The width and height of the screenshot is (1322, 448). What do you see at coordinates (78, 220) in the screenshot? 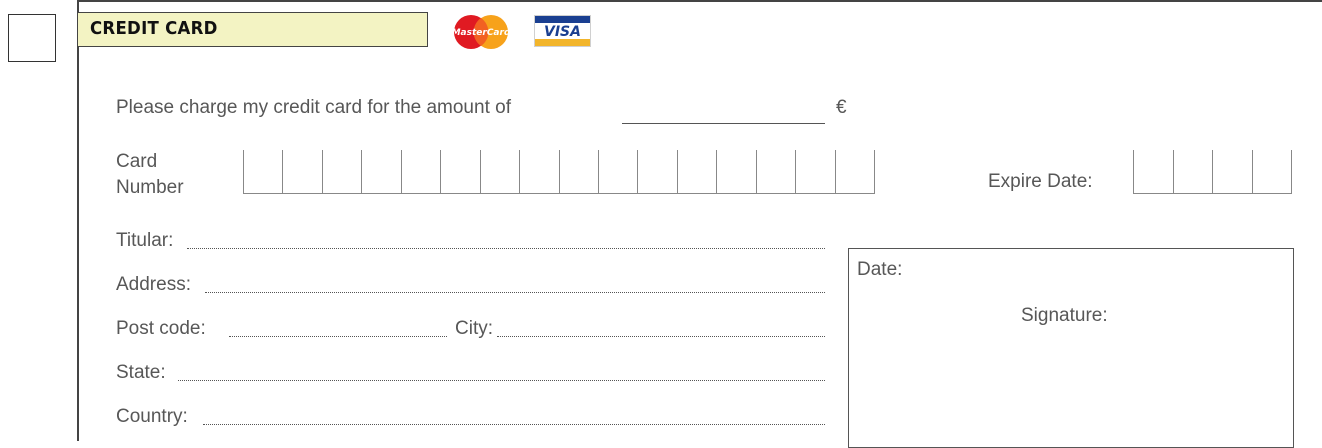
I see `panel-left-border` at bounding box center [78, 220].